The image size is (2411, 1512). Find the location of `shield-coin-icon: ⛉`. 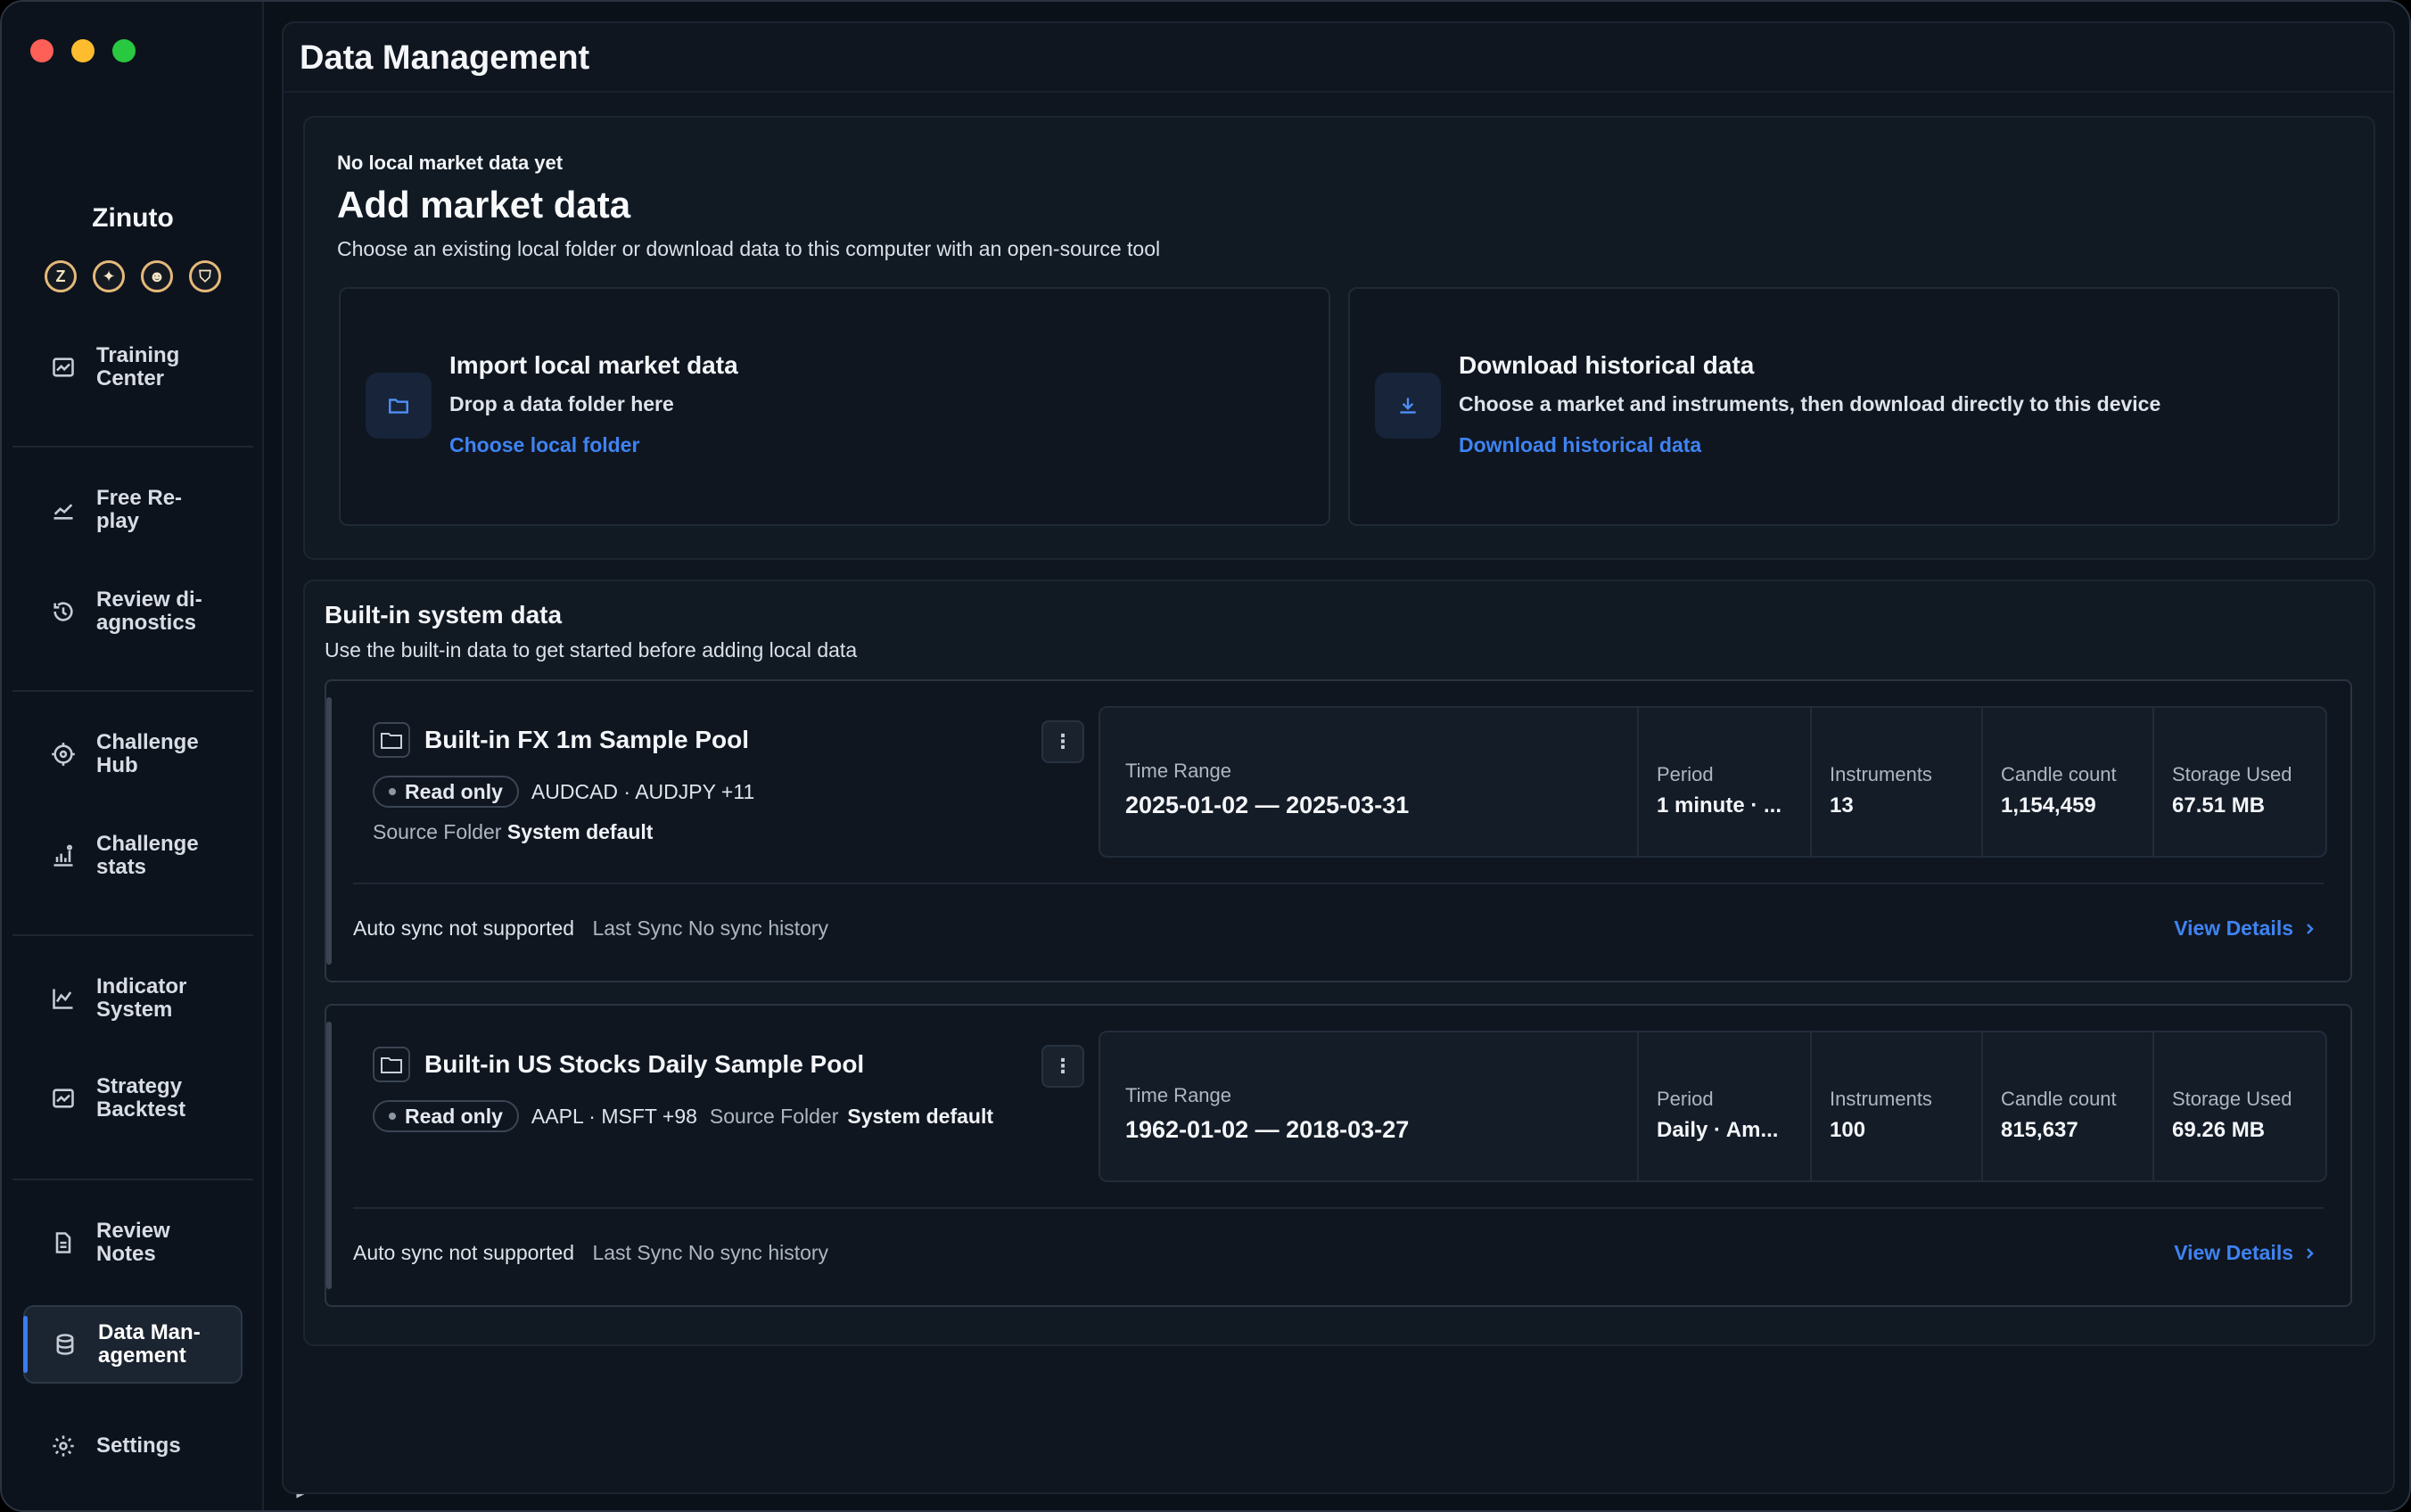

shield-coin-icon: ⛉ is located at coordinates (205, 276).